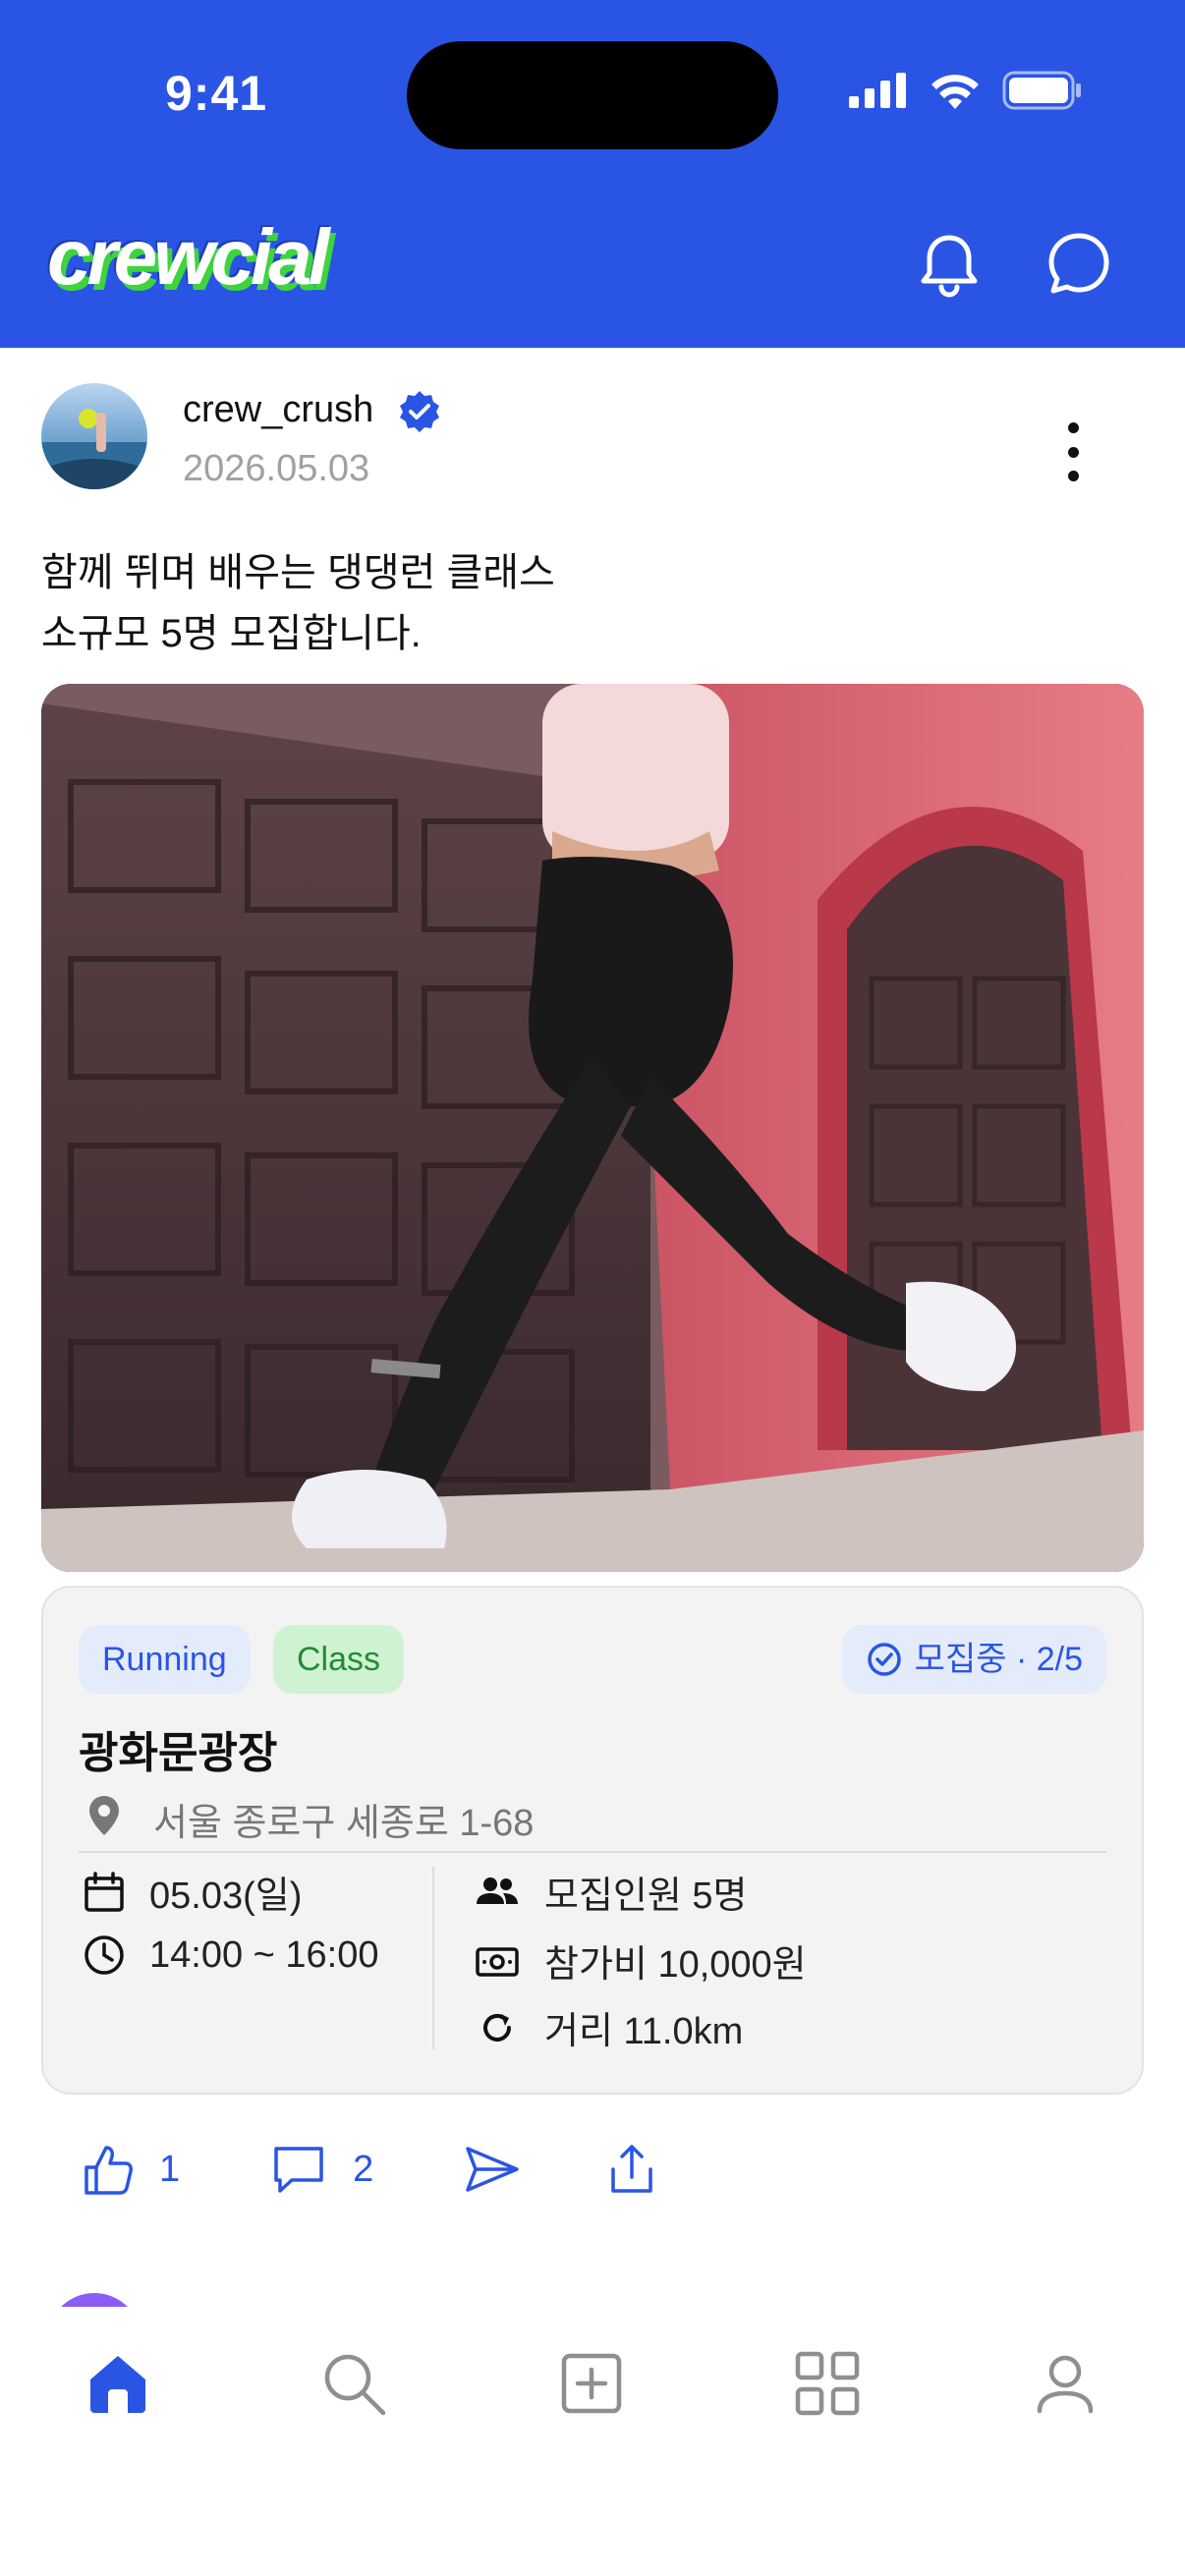  What do you see at coordinates (884, 1659) in the screenshot?
I see `check-circle-icon` at bounding box center [884, 1659].